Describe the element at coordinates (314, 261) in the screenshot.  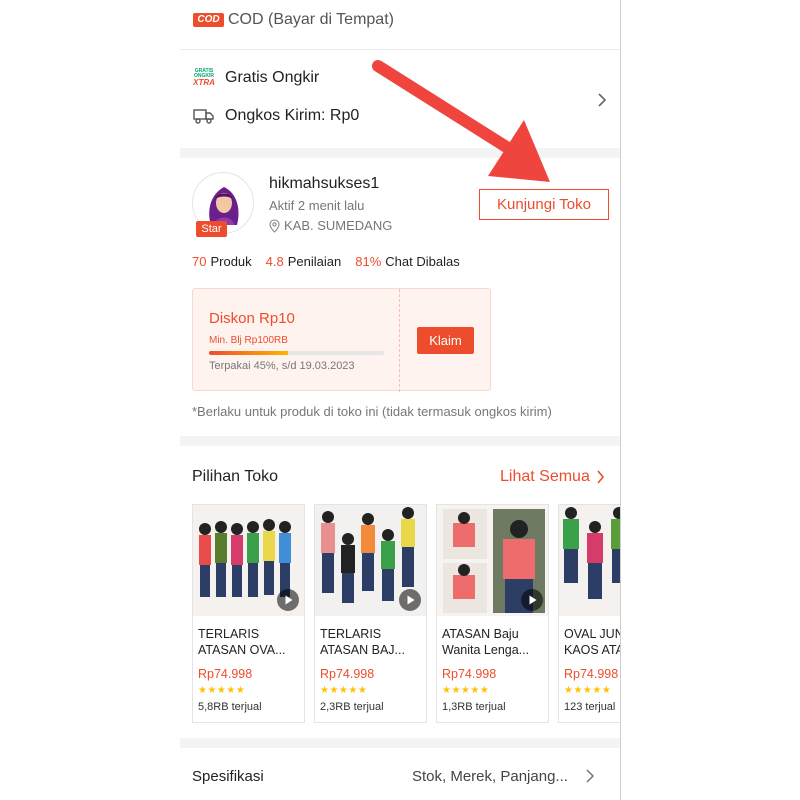
I see `stat-label: Penilaian` at that location.